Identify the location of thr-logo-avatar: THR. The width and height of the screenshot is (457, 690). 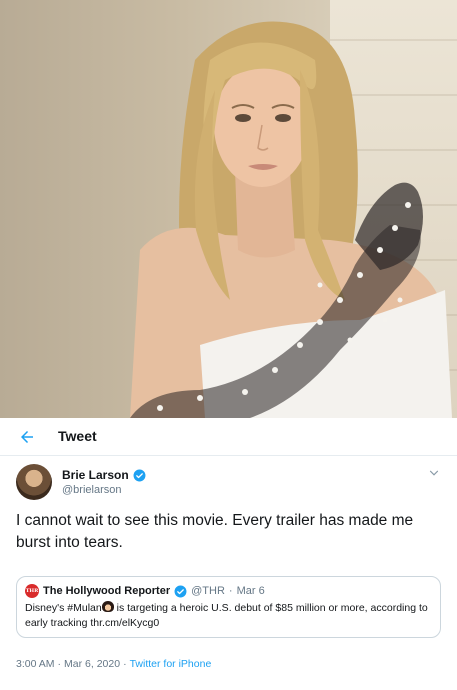
(32, 591).